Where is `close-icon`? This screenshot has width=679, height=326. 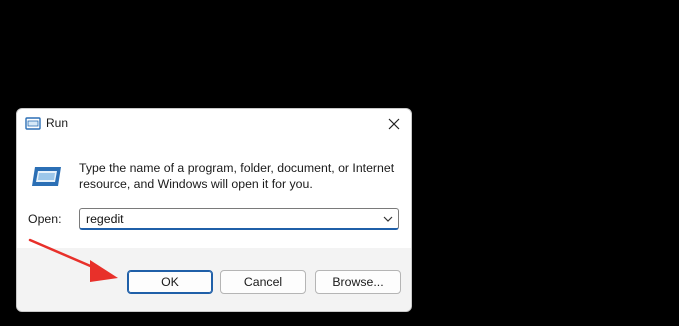 close-icon is located at coordinates (394, 124).